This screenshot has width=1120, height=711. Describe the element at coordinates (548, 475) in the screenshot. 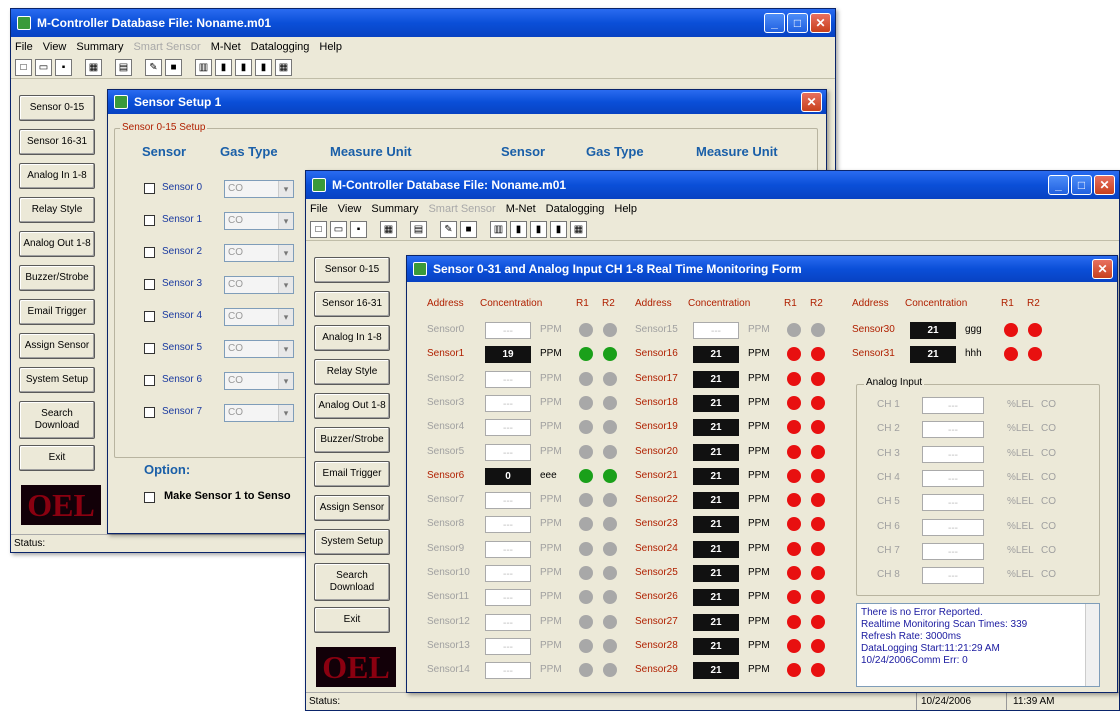

I see `unit-label: eee` at that location.